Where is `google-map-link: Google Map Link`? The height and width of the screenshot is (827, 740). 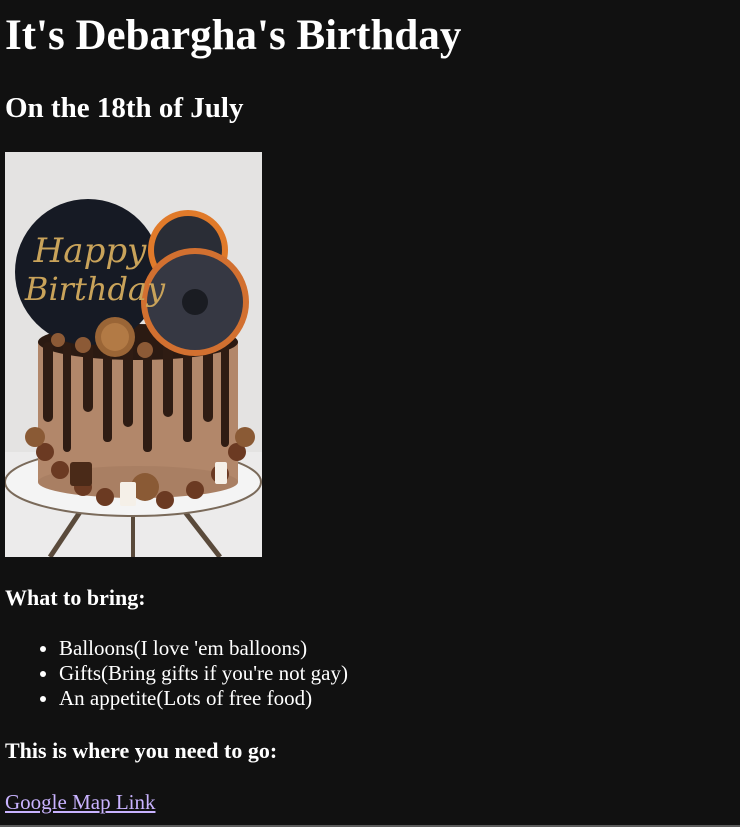
google-map-link: Google Map Link is located at coordinates (80, 802).